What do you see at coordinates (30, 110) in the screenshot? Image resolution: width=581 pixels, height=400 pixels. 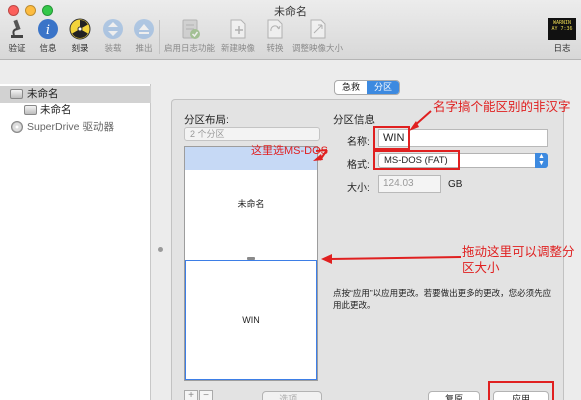 I see `volume-icon` at bounding box center [30, 110].